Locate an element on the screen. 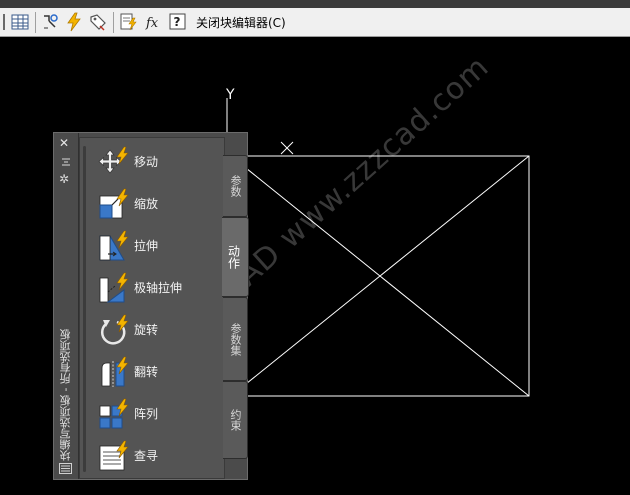 This screenshot has height=495, width=630. flip-action-icon is located at coordinates (115, 371).